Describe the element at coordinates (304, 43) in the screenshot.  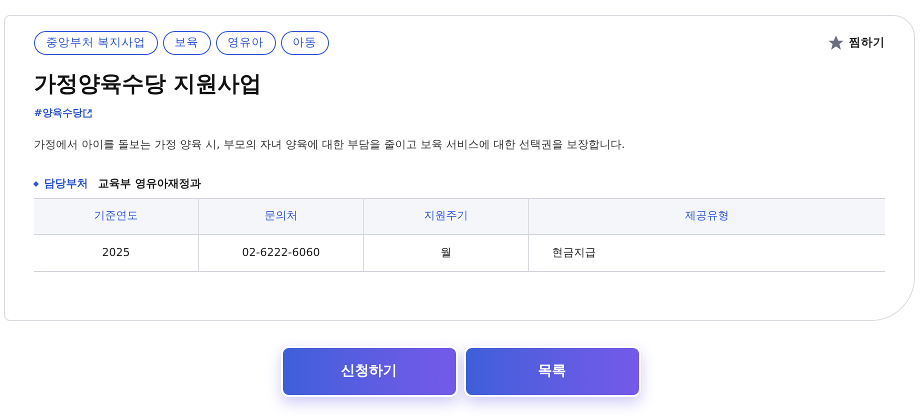
I see `category-tag: 아동` at that location.